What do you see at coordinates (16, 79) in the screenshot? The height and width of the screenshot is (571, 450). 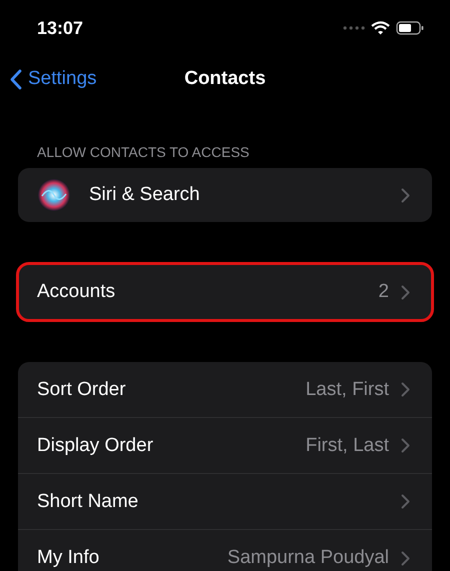 I see `back-chevron-icon` at bounding box center [16, 79].